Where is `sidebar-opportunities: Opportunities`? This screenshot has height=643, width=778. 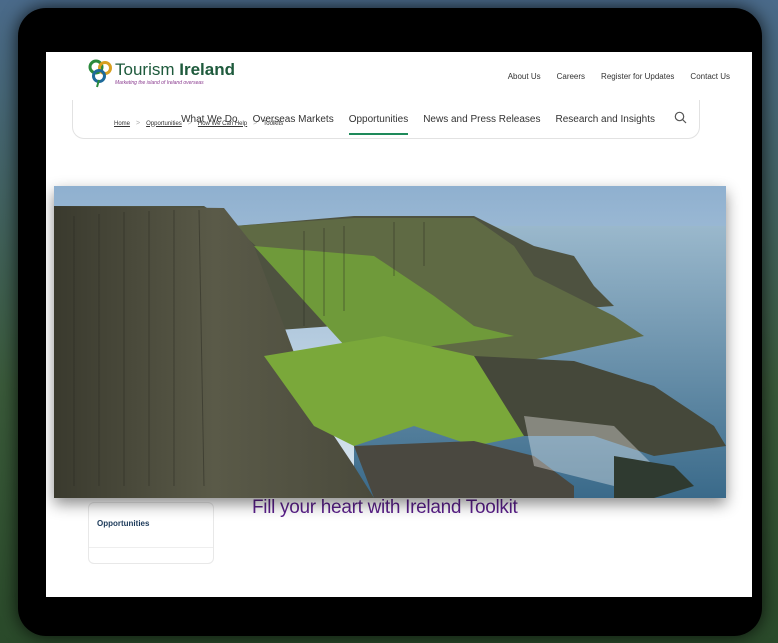 sidebar-opportunities: Opportunities is located at coordinates (151, 533).